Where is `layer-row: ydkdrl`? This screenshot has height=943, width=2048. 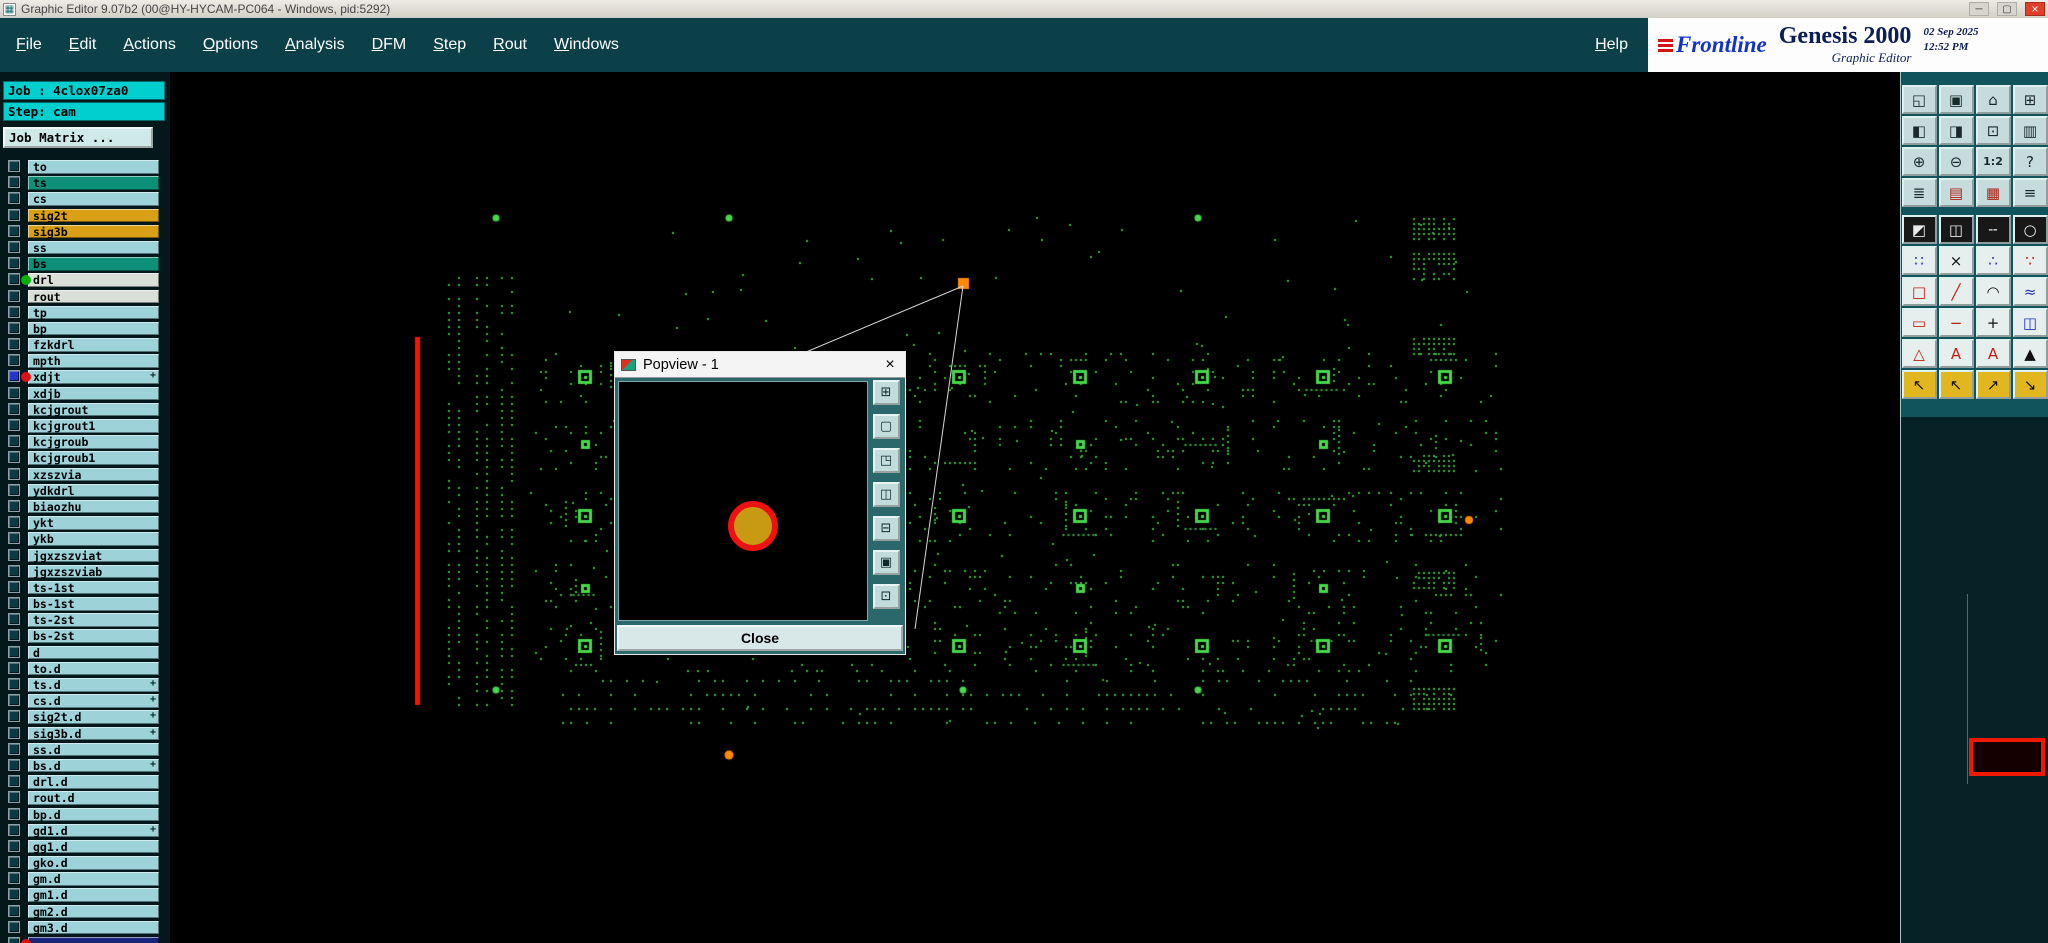 layer-row: ydkdrl is located at coordinates (85, 491).